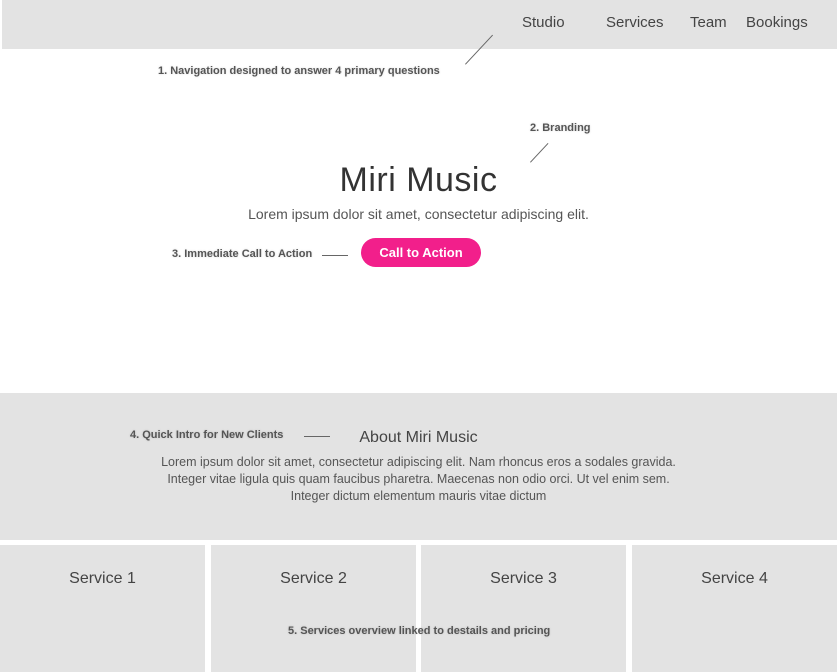  Describe the element at coordinates (560, 128) in the screenshot. I see `annotation-branding: 2. Branding` at that location.